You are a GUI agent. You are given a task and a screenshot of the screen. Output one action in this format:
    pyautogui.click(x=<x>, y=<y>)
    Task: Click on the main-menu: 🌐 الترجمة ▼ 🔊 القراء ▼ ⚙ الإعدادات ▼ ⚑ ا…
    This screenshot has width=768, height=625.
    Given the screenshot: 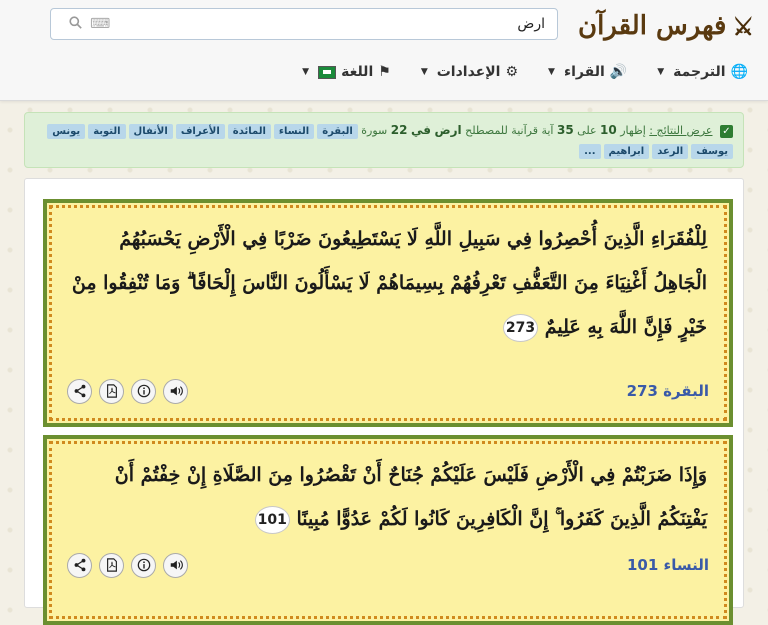 What is the action you would take?
    pyautogui.click(x=525, y=72)
    